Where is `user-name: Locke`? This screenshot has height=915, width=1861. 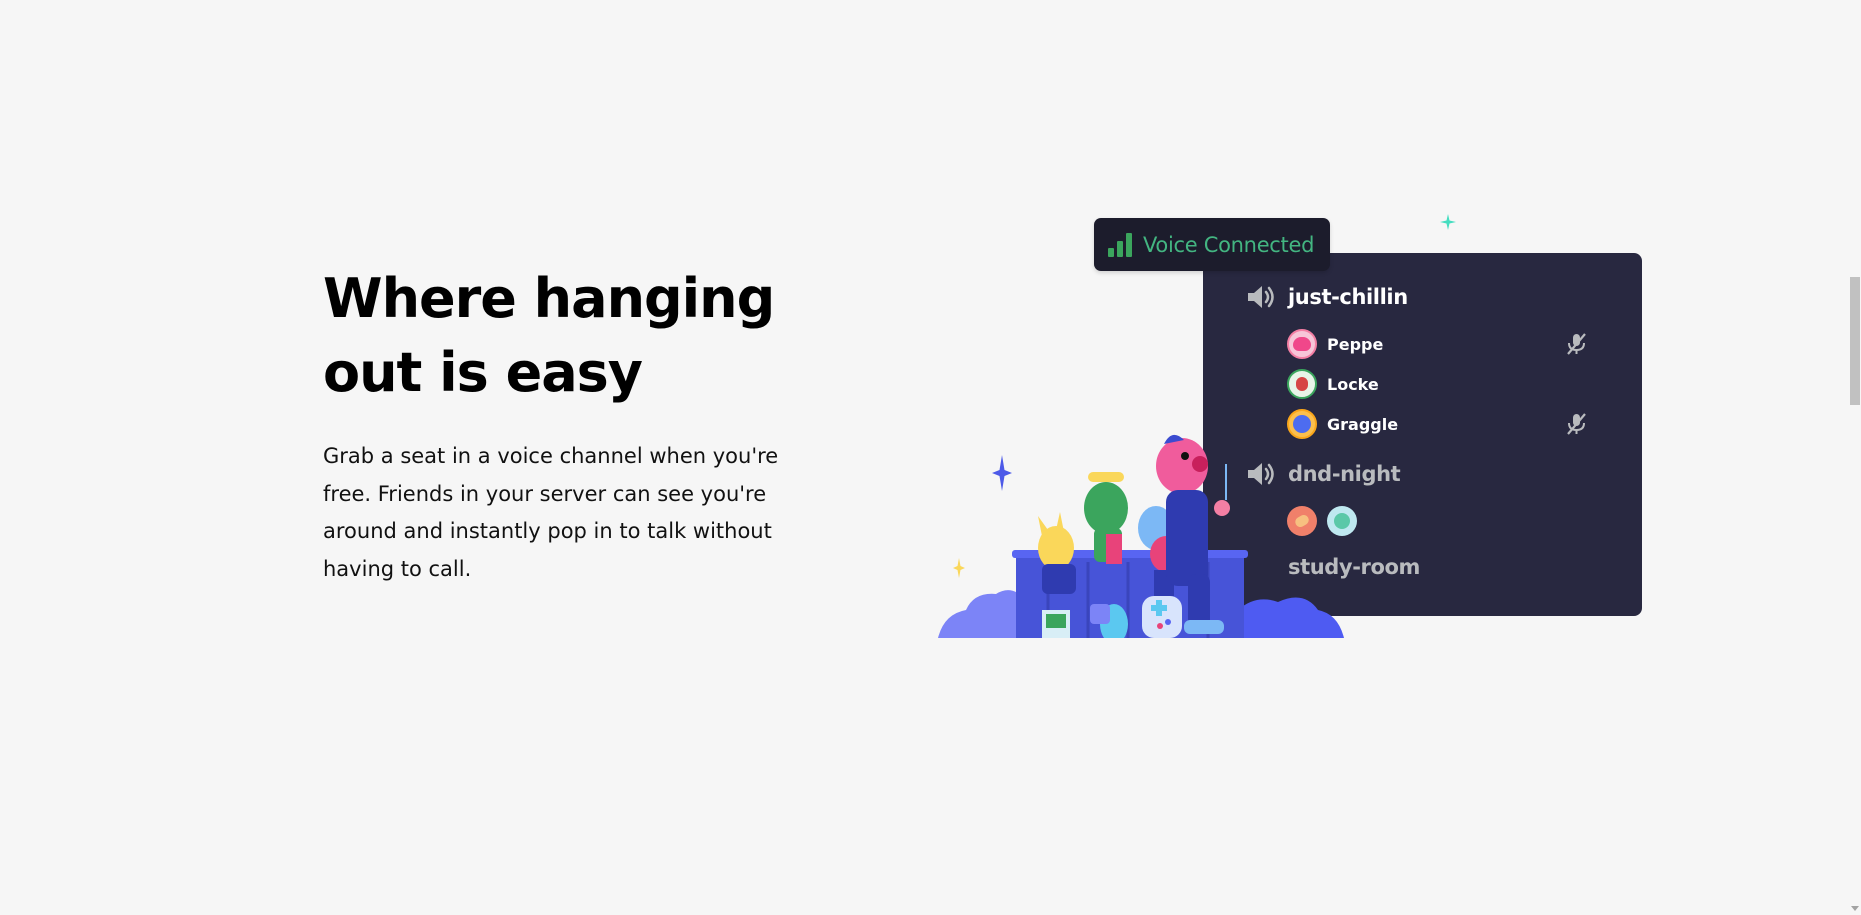
user-name: Locke is located at coordinates (1353, 384).